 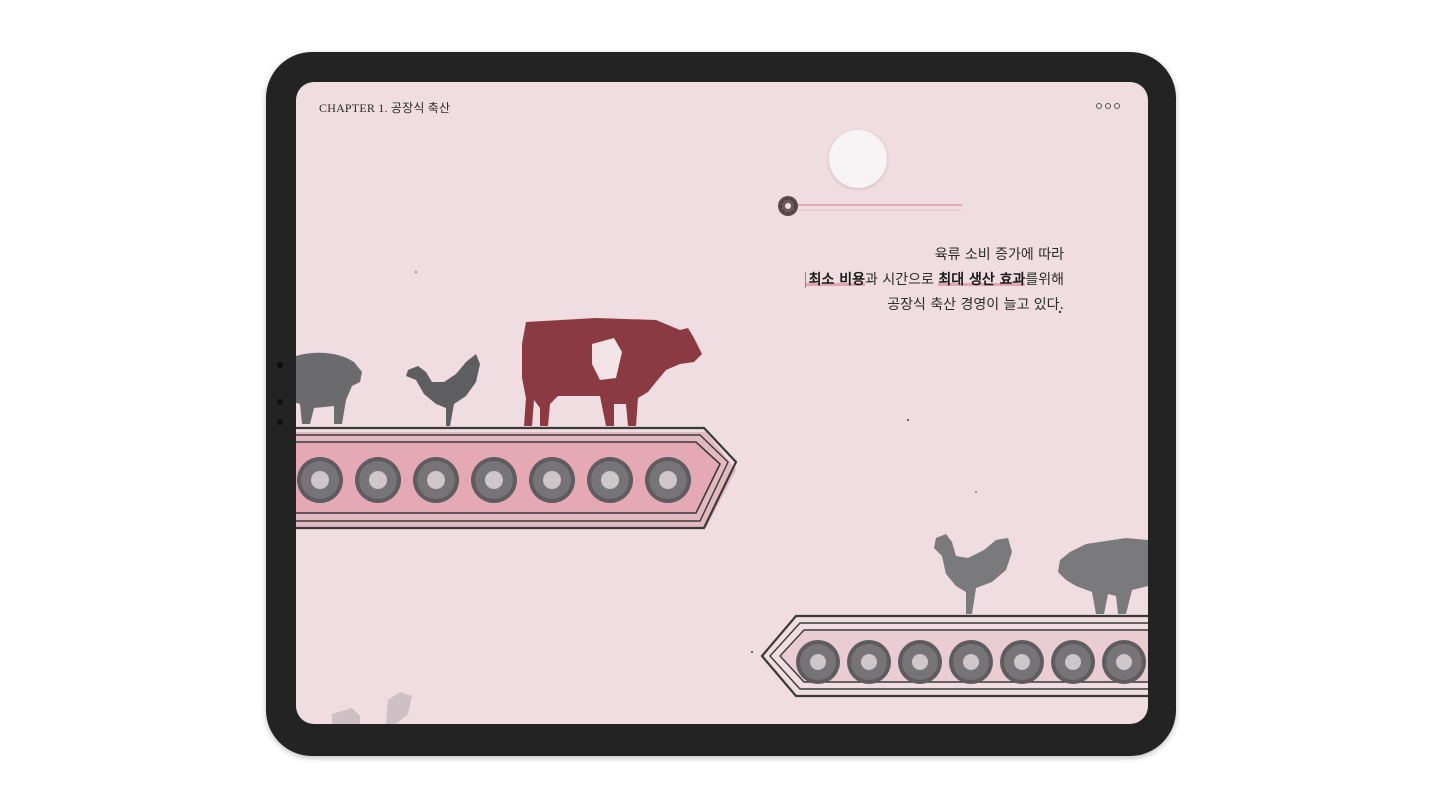 I want to click on faded-animal-silhouettes, so click(x=372, y=708).